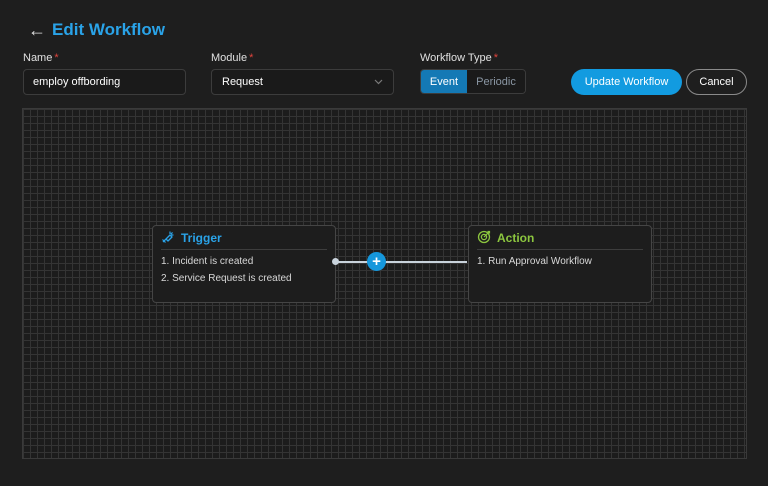  I want to click on workflow-type-event: Event, so click(444, 81).